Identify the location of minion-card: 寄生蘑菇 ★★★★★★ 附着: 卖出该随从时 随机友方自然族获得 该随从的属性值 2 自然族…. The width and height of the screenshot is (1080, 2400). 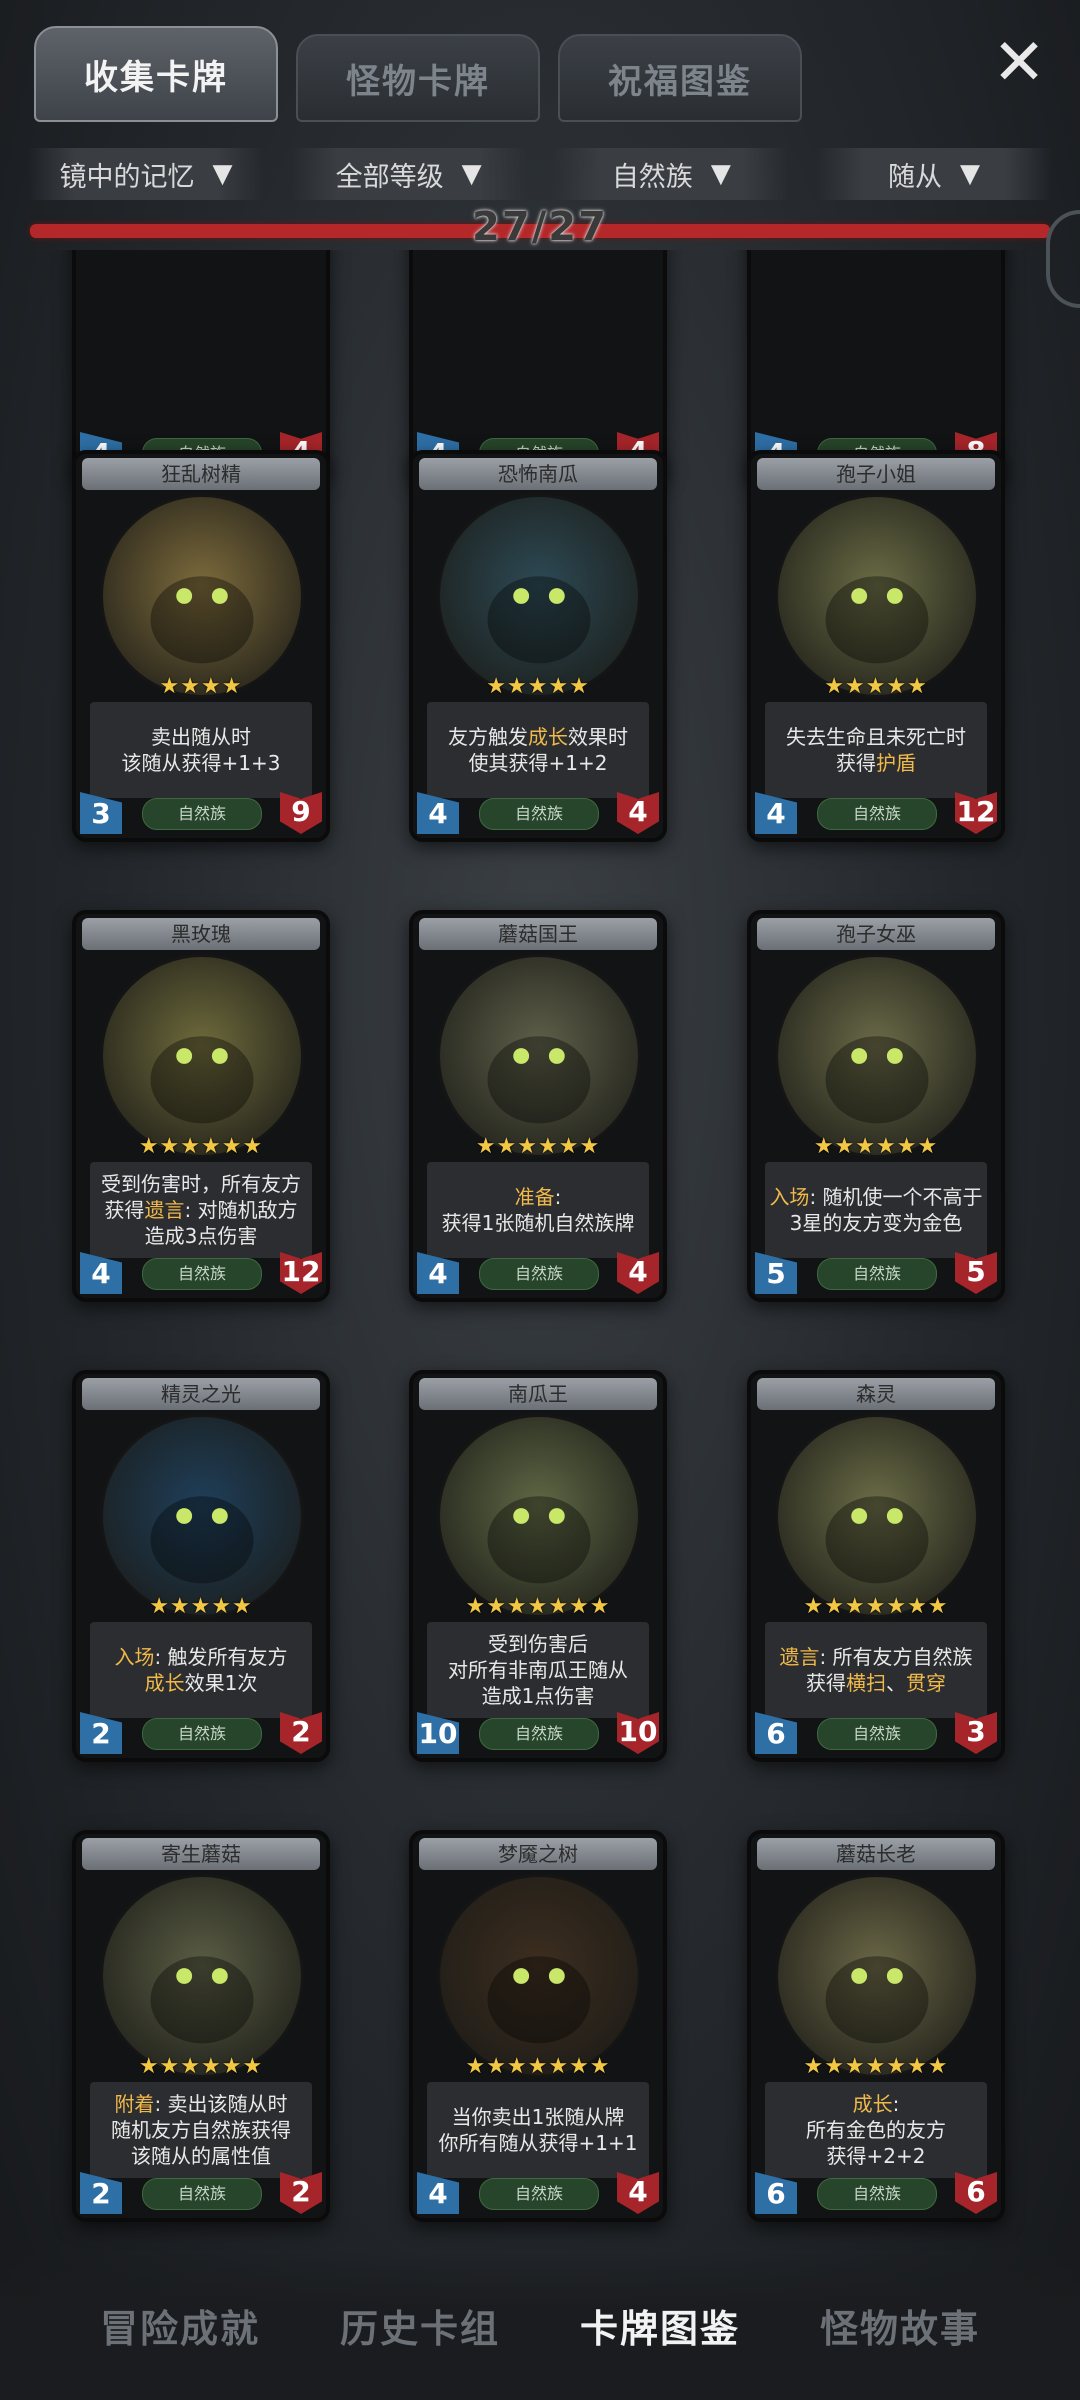
(201, 2026).